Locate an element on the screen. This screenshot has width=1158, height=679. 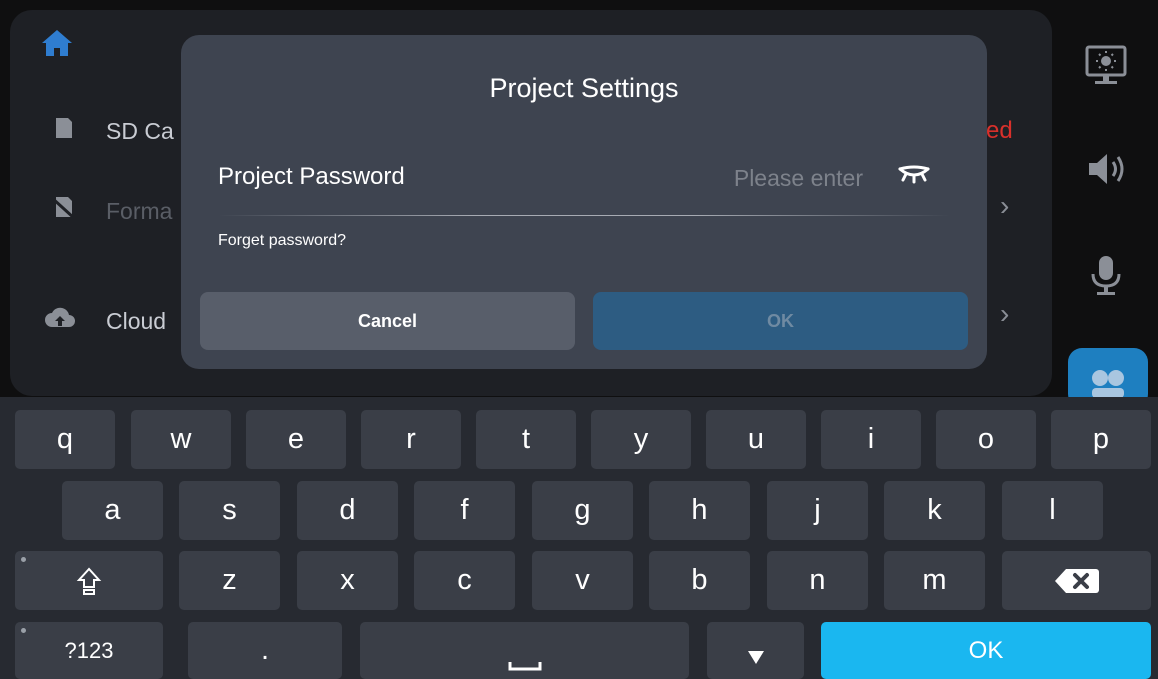
key-s: s is located at coordinates (229, 510).